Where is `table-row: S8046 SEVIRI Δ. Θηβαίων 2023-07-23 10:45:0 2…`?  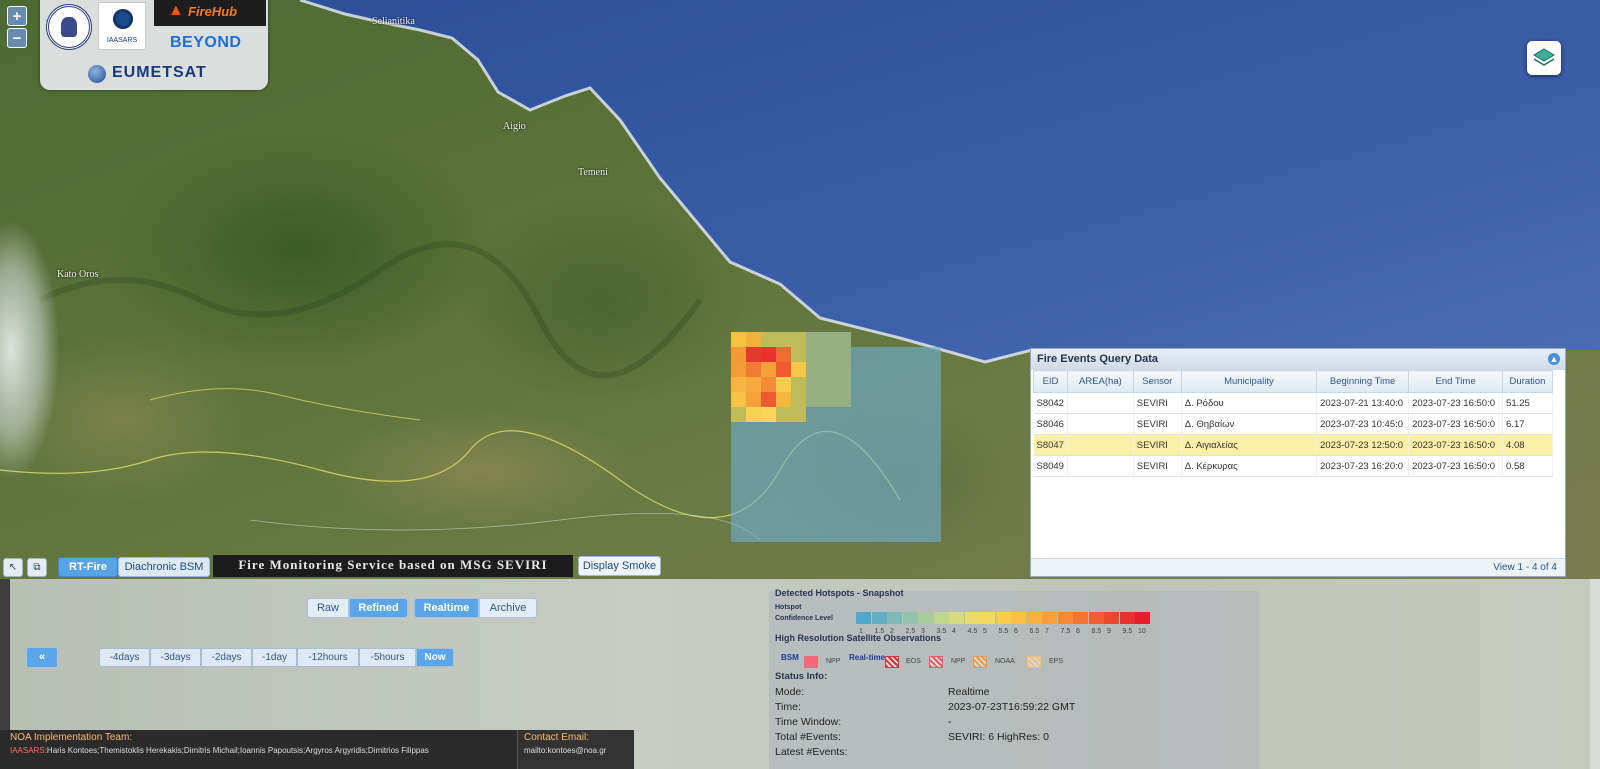 table-row: S8046 SEVIRI Δ. Θηβαίων 2023-07-23 10:45:0 2… is located at coordinates (1293, 424).